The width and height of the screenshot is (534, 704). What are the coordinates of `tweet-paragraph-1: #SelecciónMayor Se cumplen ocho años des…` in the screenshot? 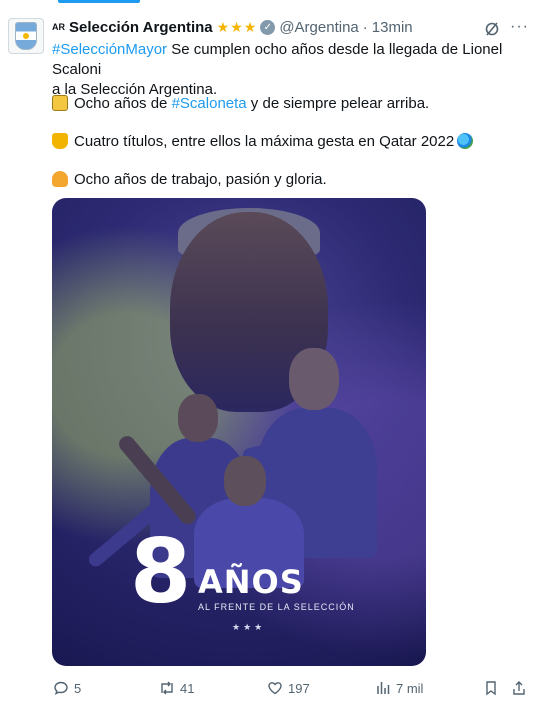 It's located at (287, 70).